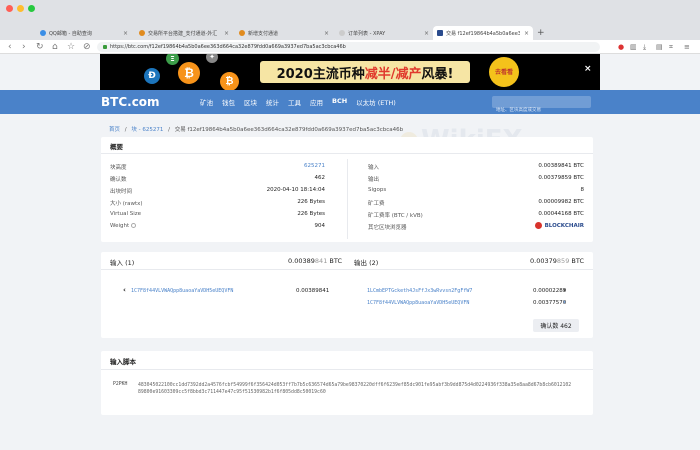  Describe the element at coordinates (10, 47) in the screenshot. I see `back-arrow-icon: ‹` at that location.